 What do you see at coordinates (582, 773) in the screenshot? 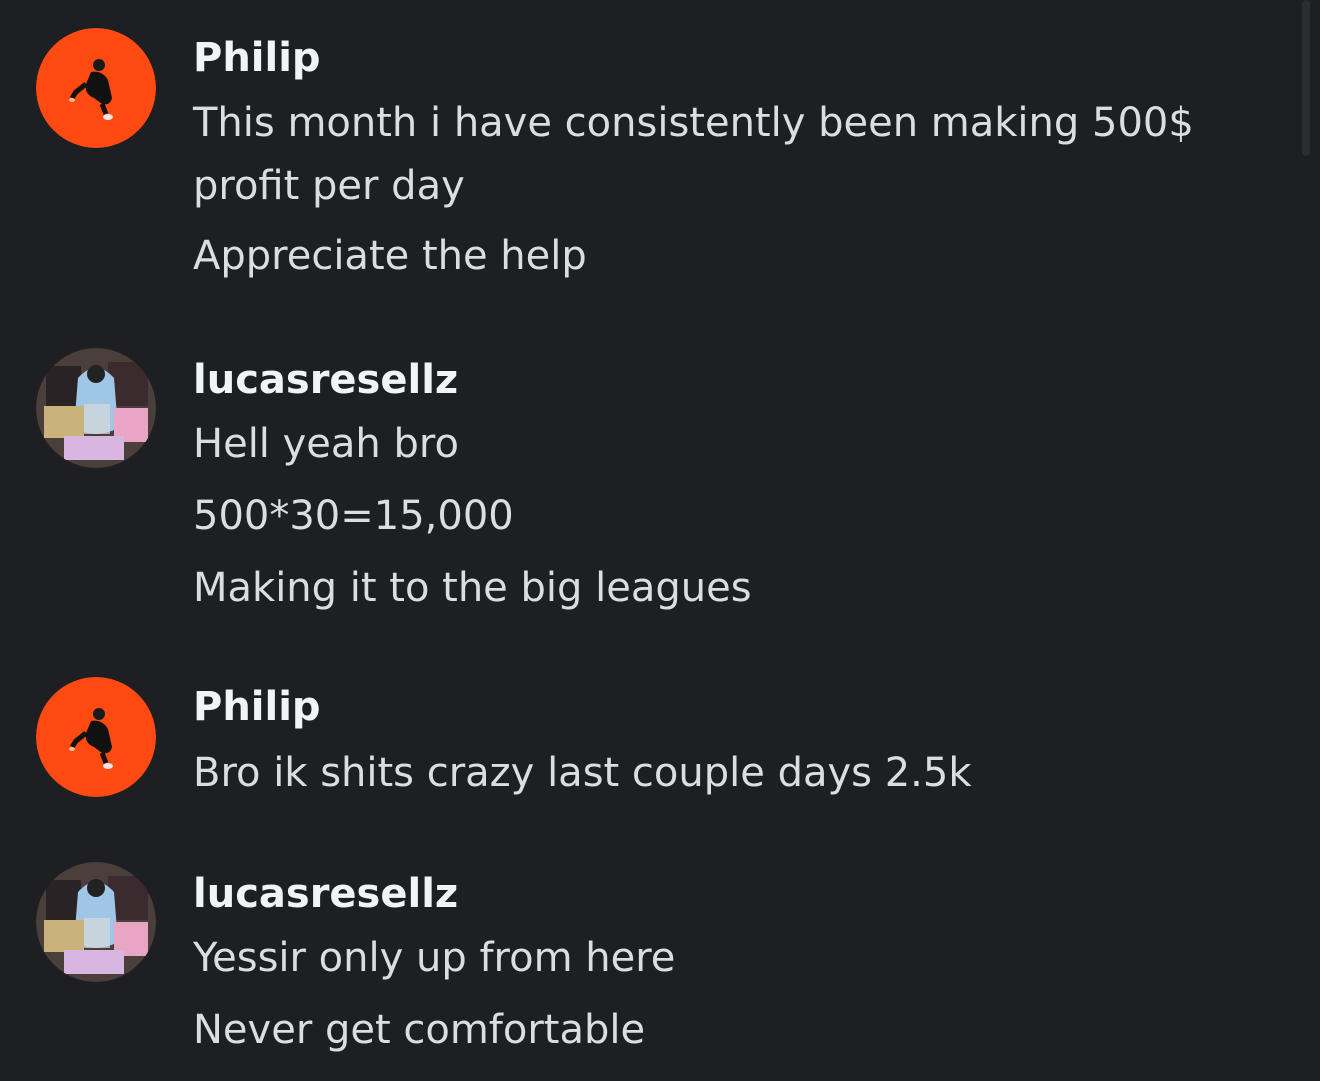
I see `message-text: Bro ik shits crazy last couple days 2.5k` at bounding box center [582, 773].